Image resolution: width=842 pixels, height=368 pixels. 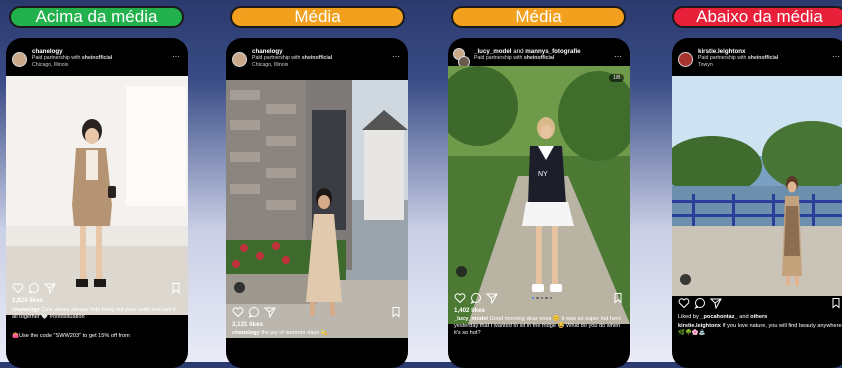 I want to click on likes-count: 1,402 likes, so click(x=469, y=310).